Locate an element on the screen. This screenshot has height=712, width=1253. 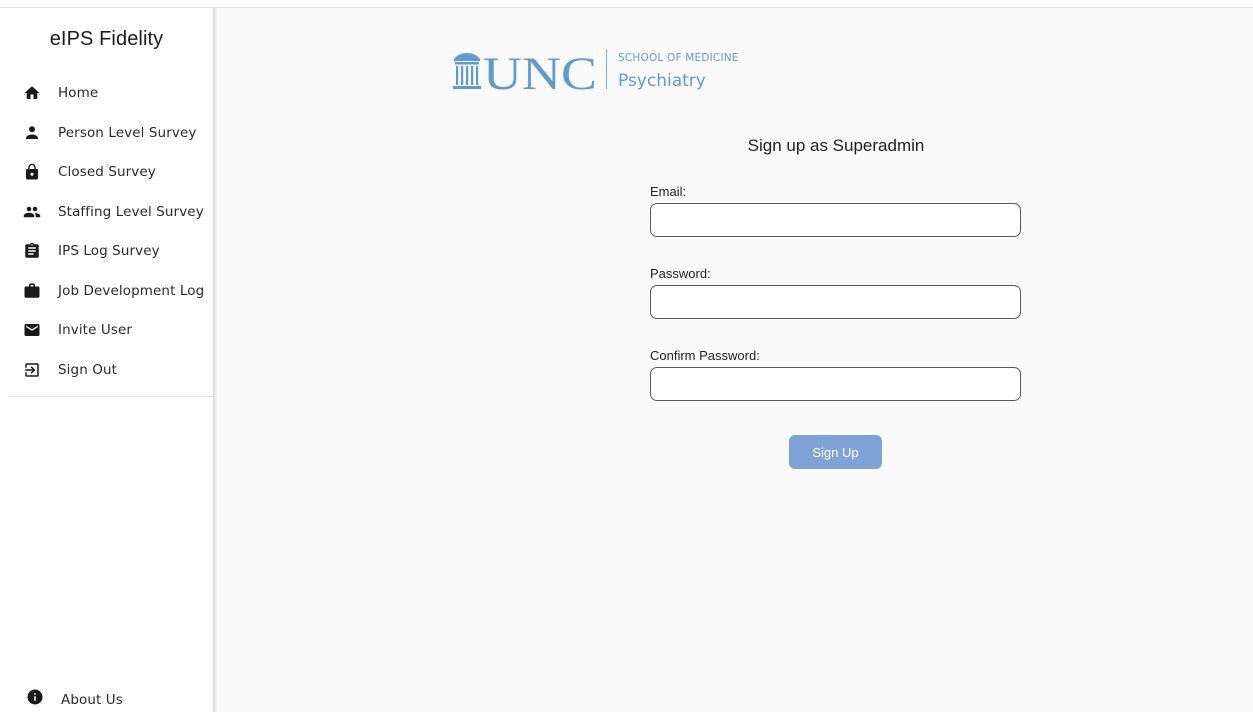
sidebar-item-staffing-level-survey: Staffing Level Survey is located at coordinates (106, 212).